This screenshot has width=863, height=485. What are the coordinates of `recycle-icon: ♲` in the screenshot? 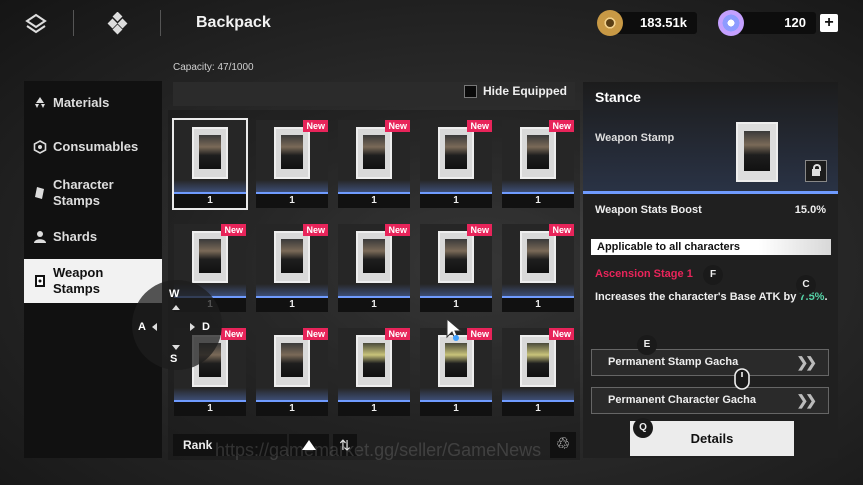 It's located at (563, 445).